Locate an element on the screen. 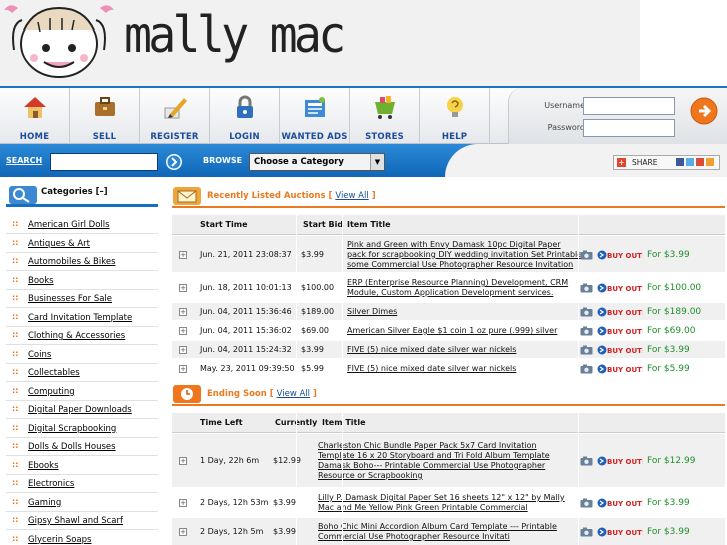  row-actions: BUY OUT! For $3.99 is located at coordinates (652, 503).